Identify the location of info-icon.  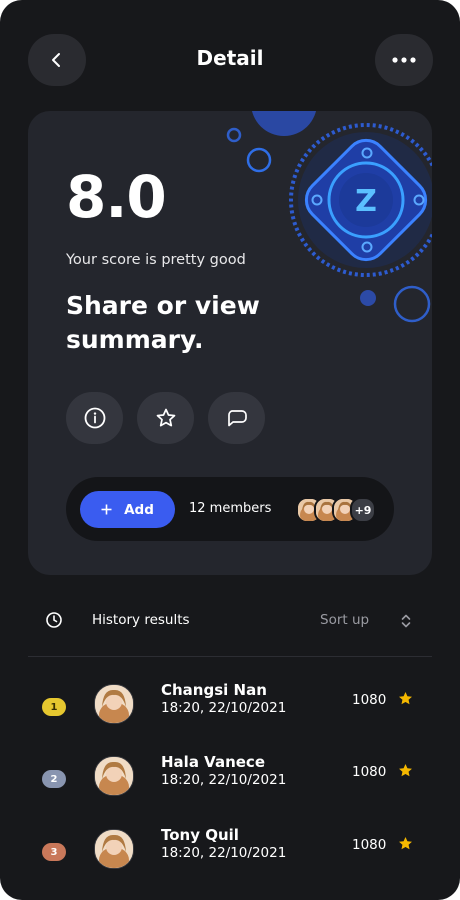
(94, 418).